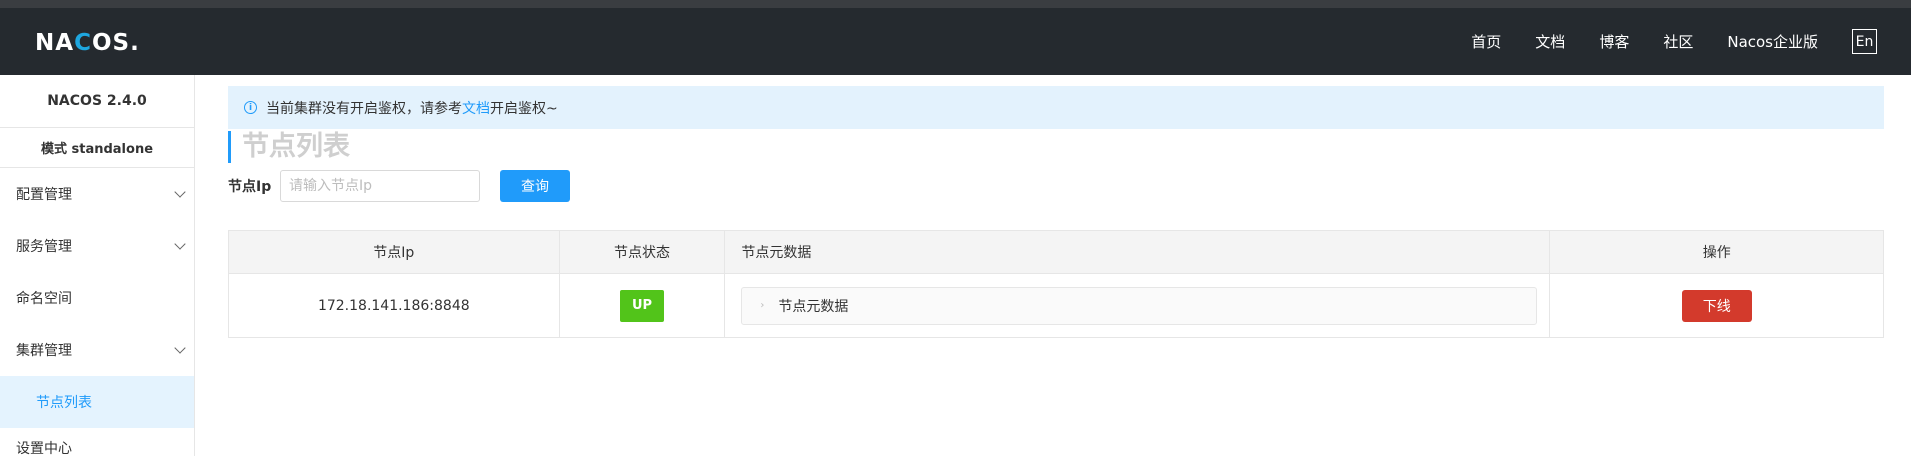 The width and height of the screenshot is (1911, 456). I want to click on metadata-label: 节点元数据, so click(813, 306).